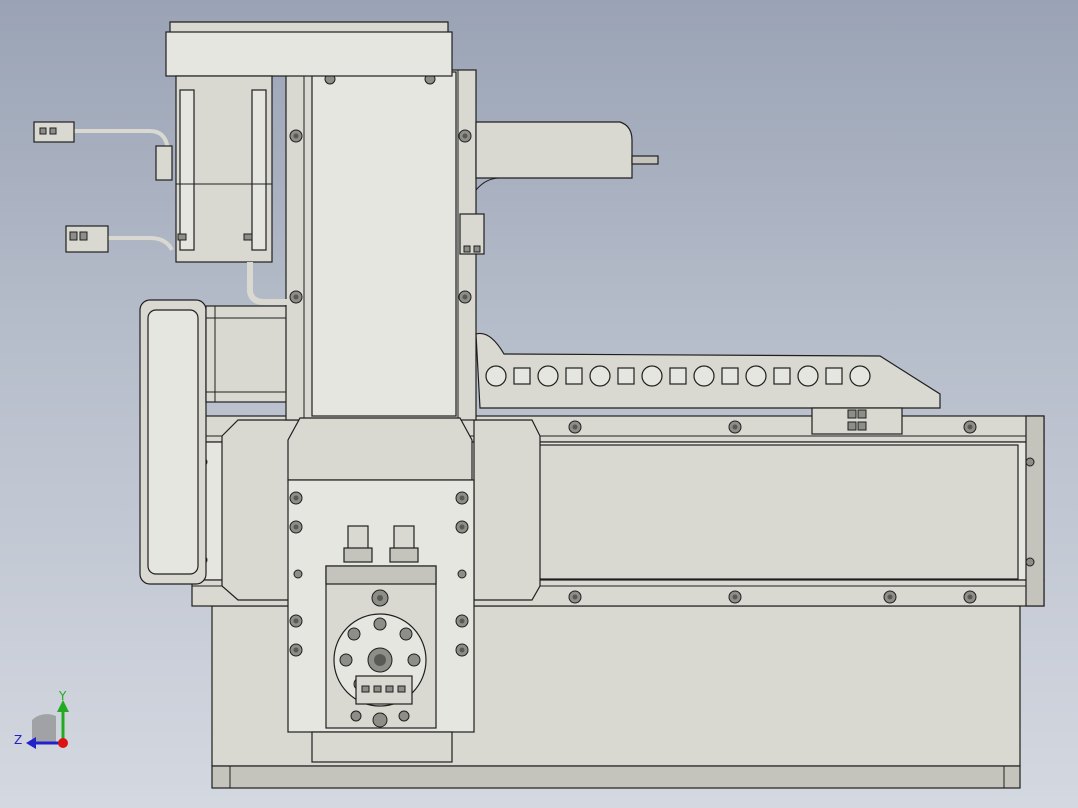  Describe the element at coordinates (62, 696) in the screenshot. I see `y-axis-label: Y` at that location.